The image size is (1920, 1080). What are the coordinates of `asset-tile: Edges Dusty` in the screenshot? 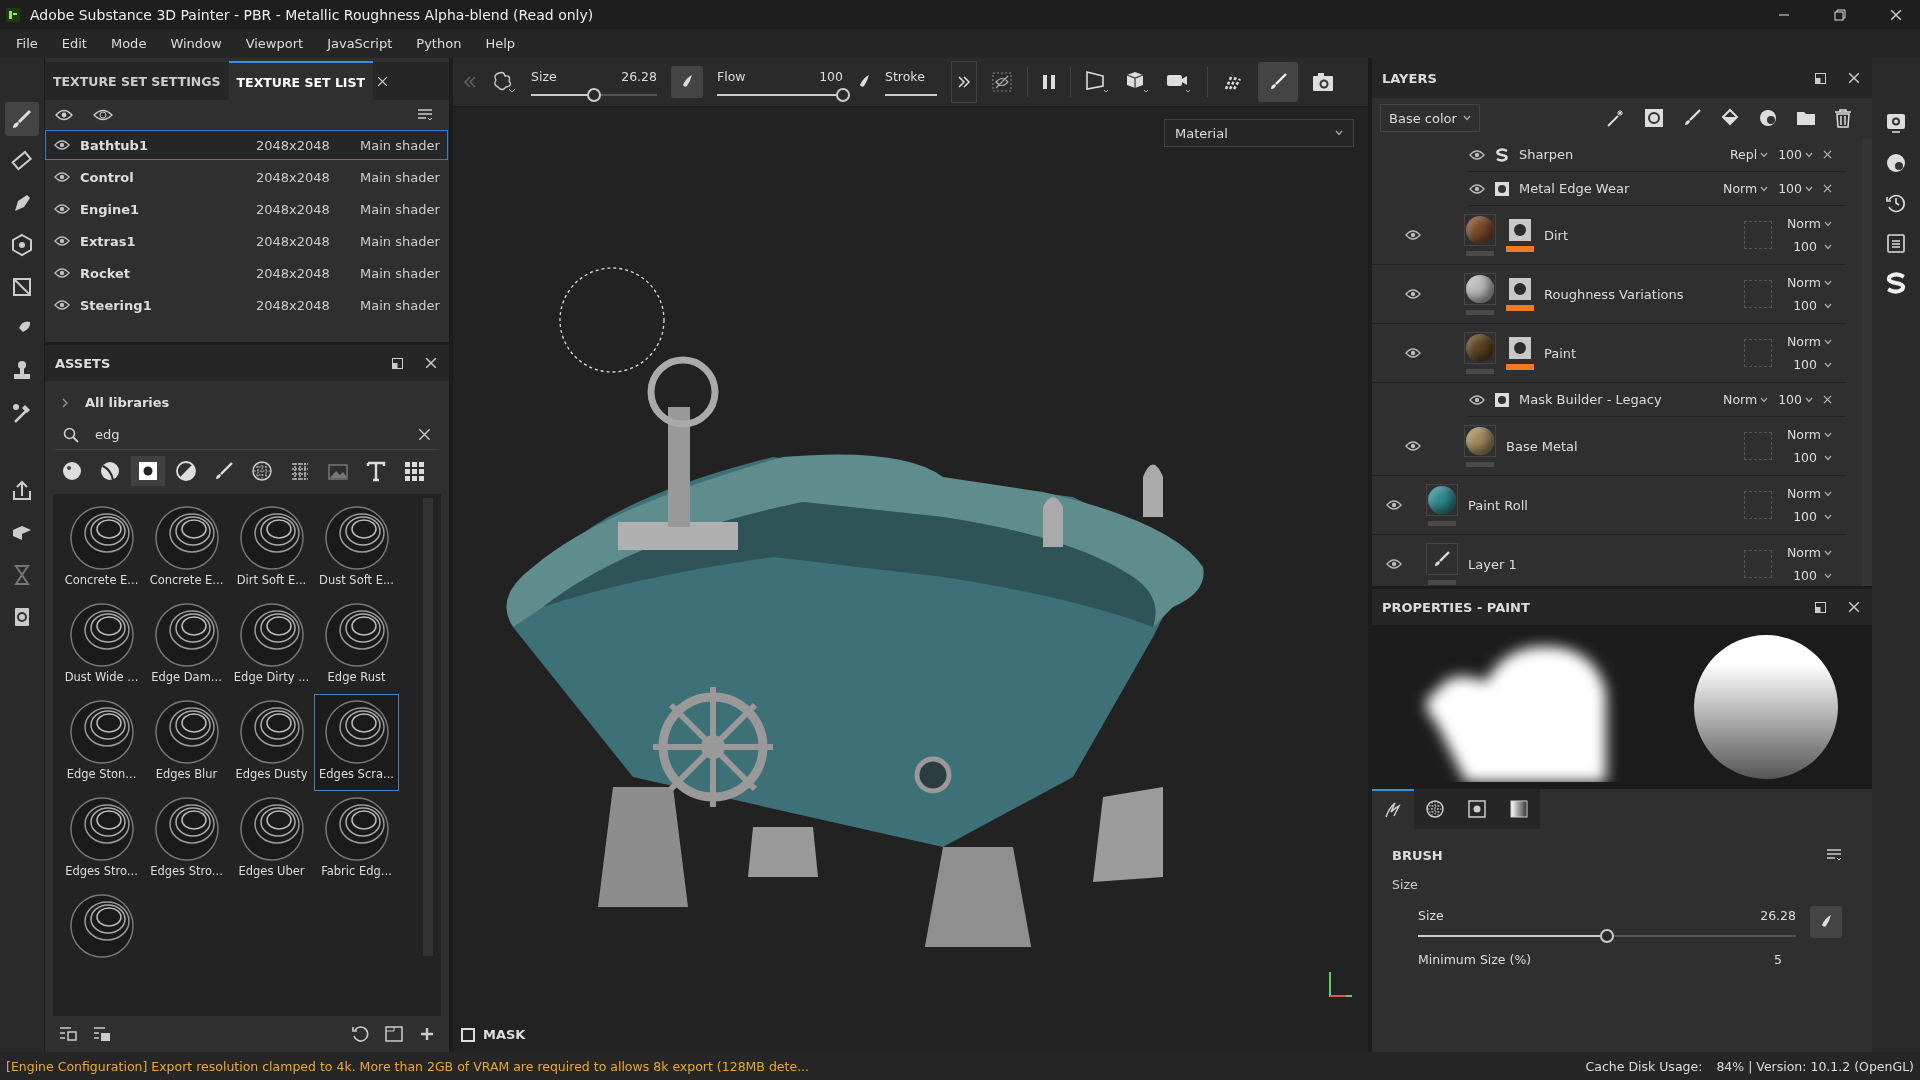 It's located at (271, 742).